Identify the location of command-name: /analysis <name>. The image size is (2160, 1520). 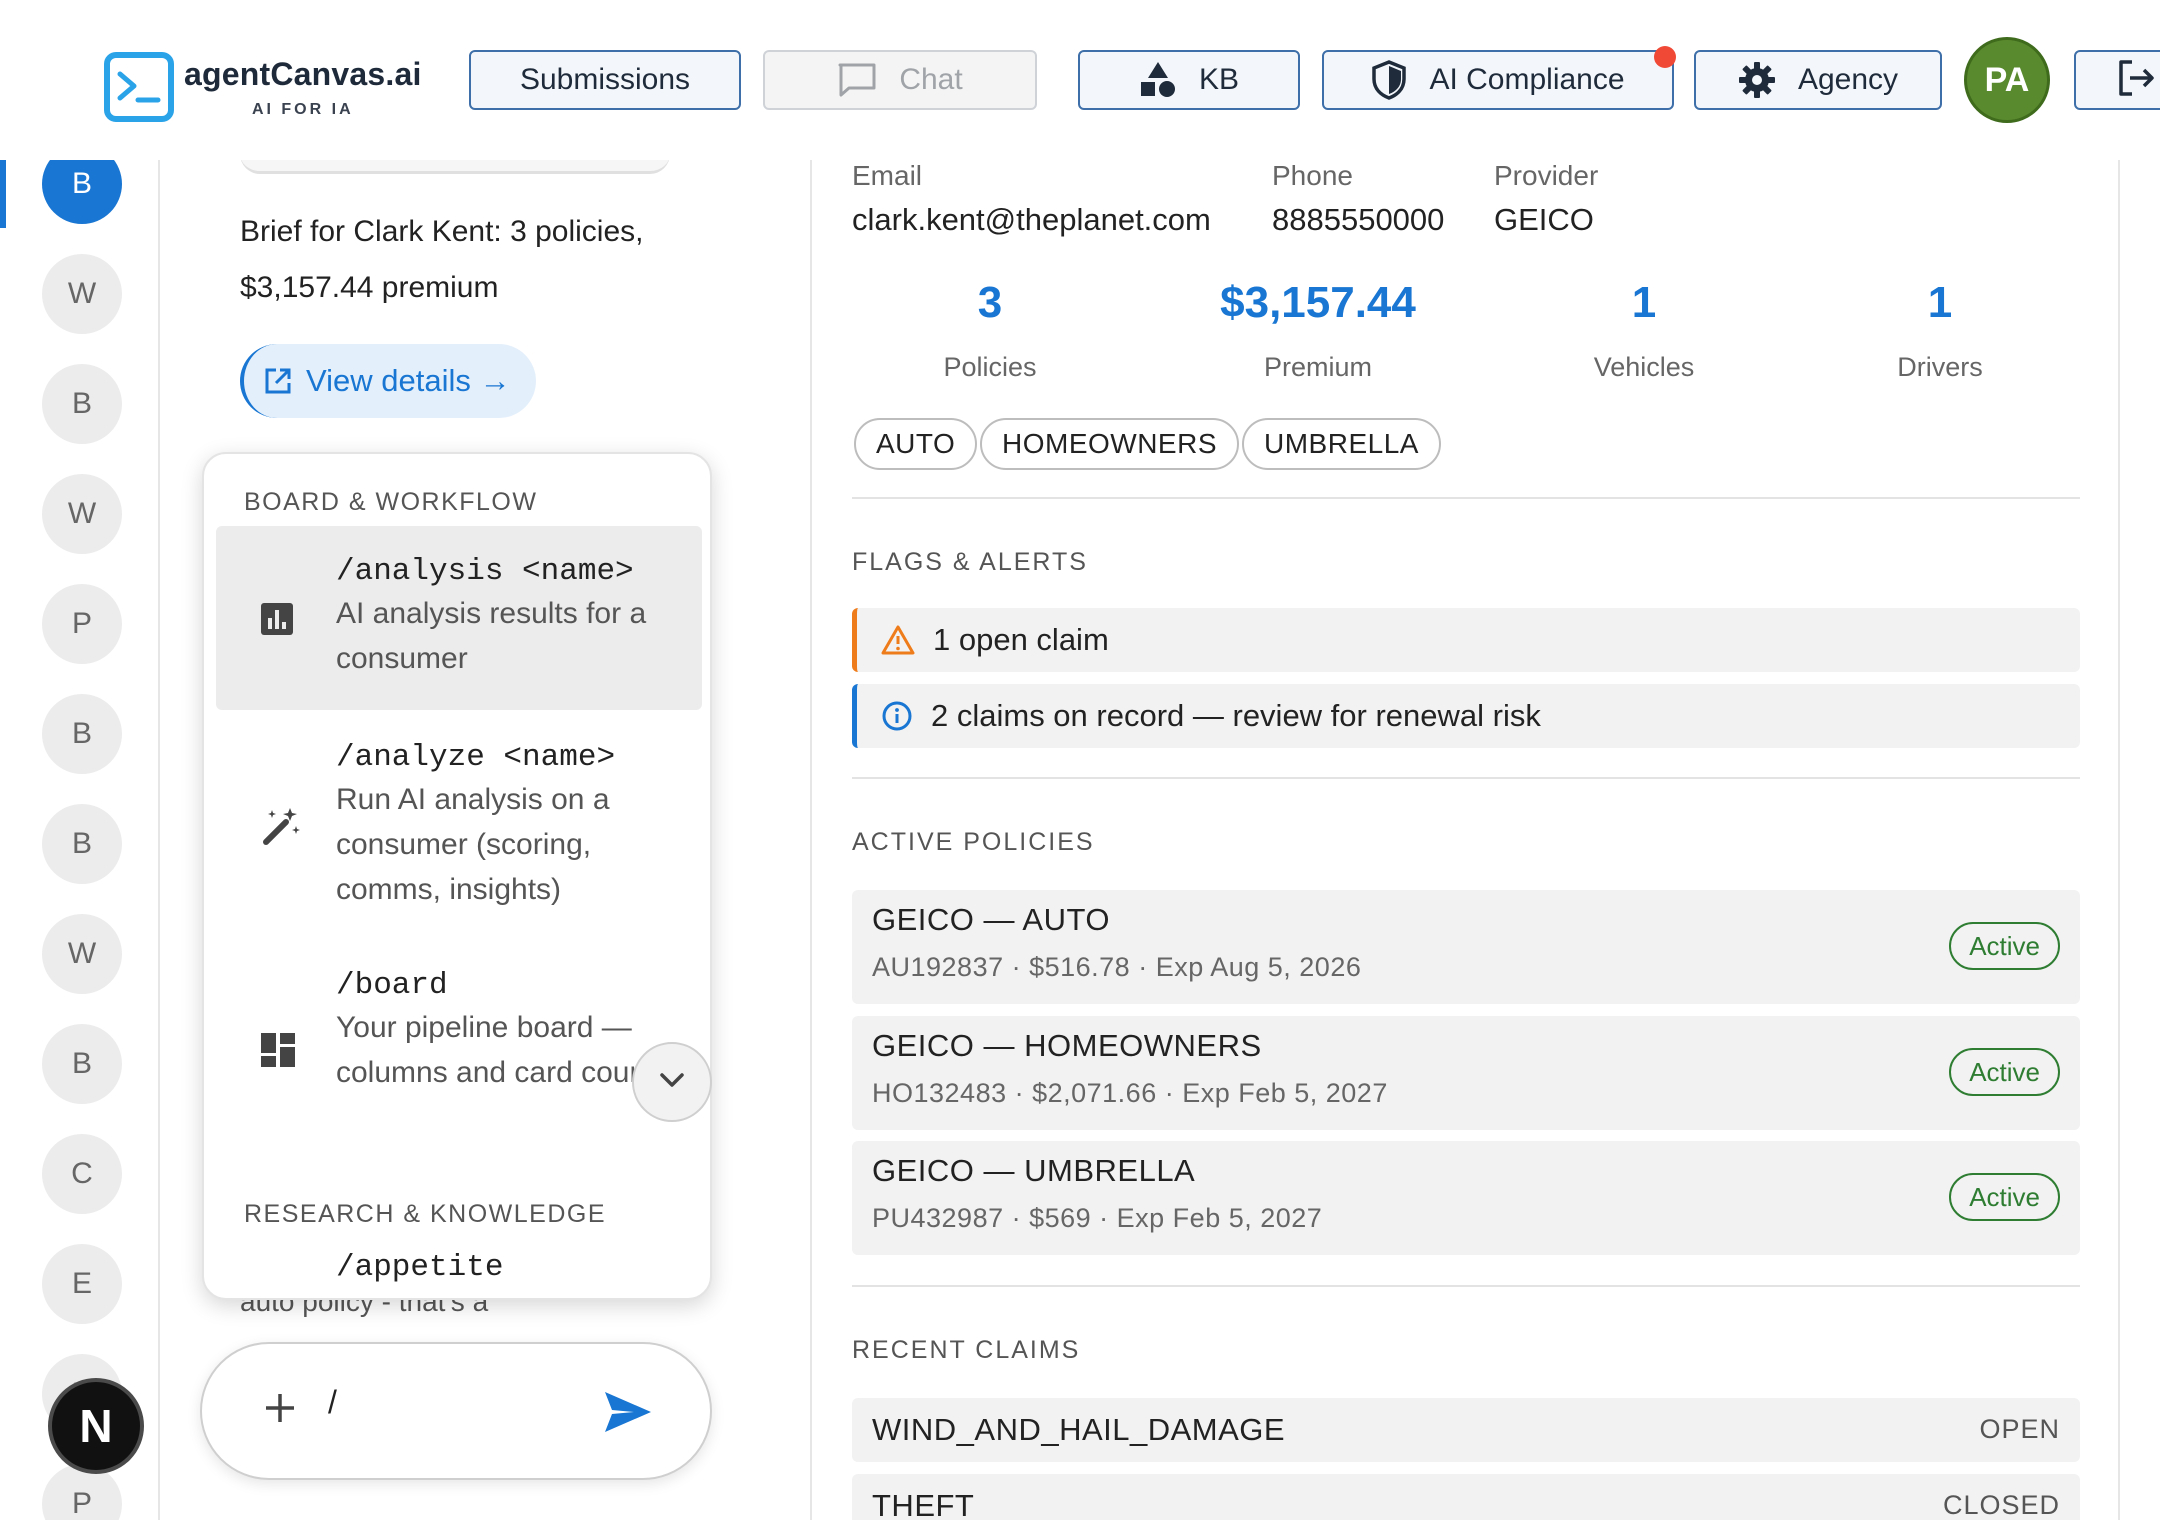
(485, 571).